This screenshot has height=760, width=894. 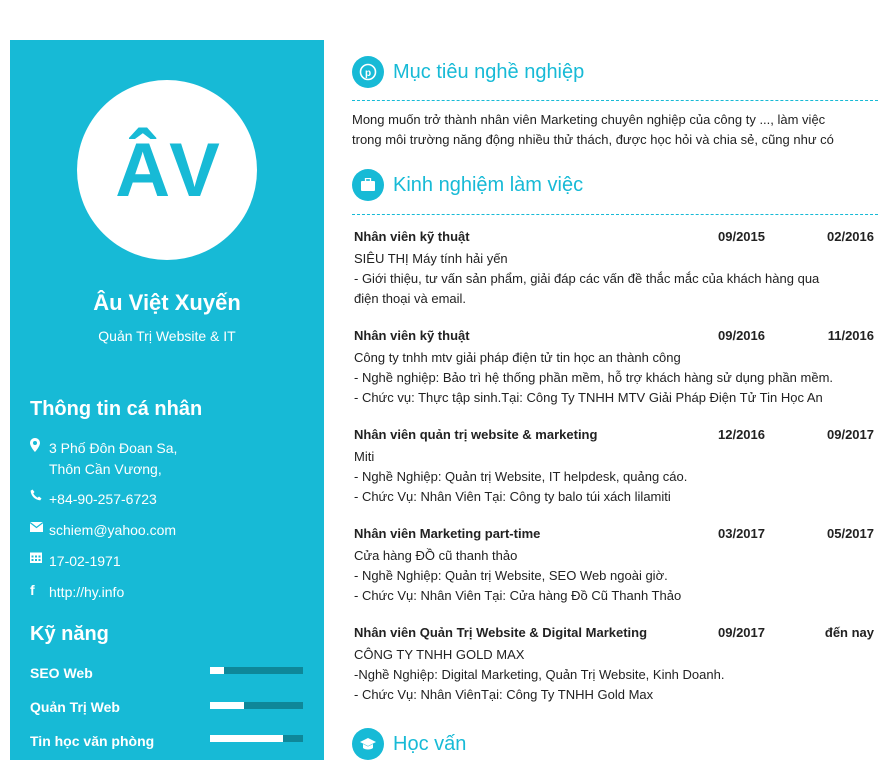 What do you see at coordinates (368, 185) in the screenshot?
I see `briefcase-icon` at bounding box center [368, 185].